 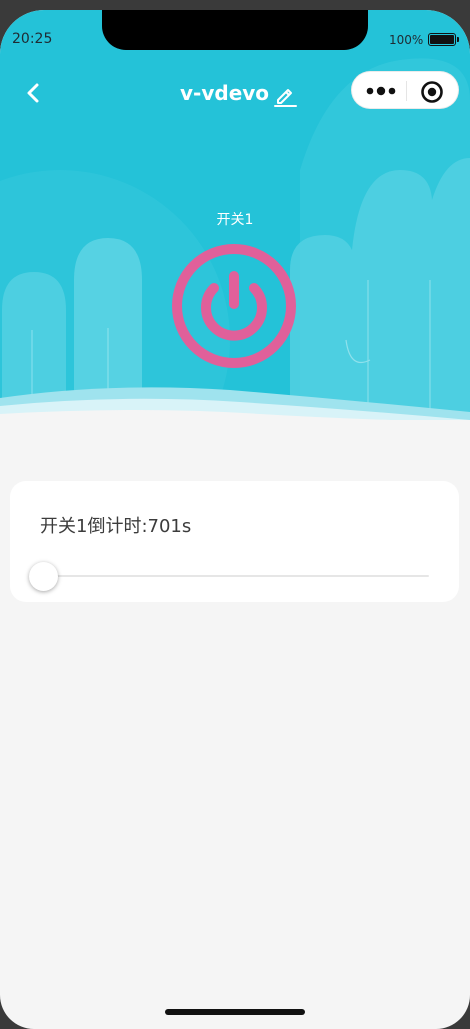 I want to click on countdown-label: 开关1倒计时:701s, so click(x=116, y=526).